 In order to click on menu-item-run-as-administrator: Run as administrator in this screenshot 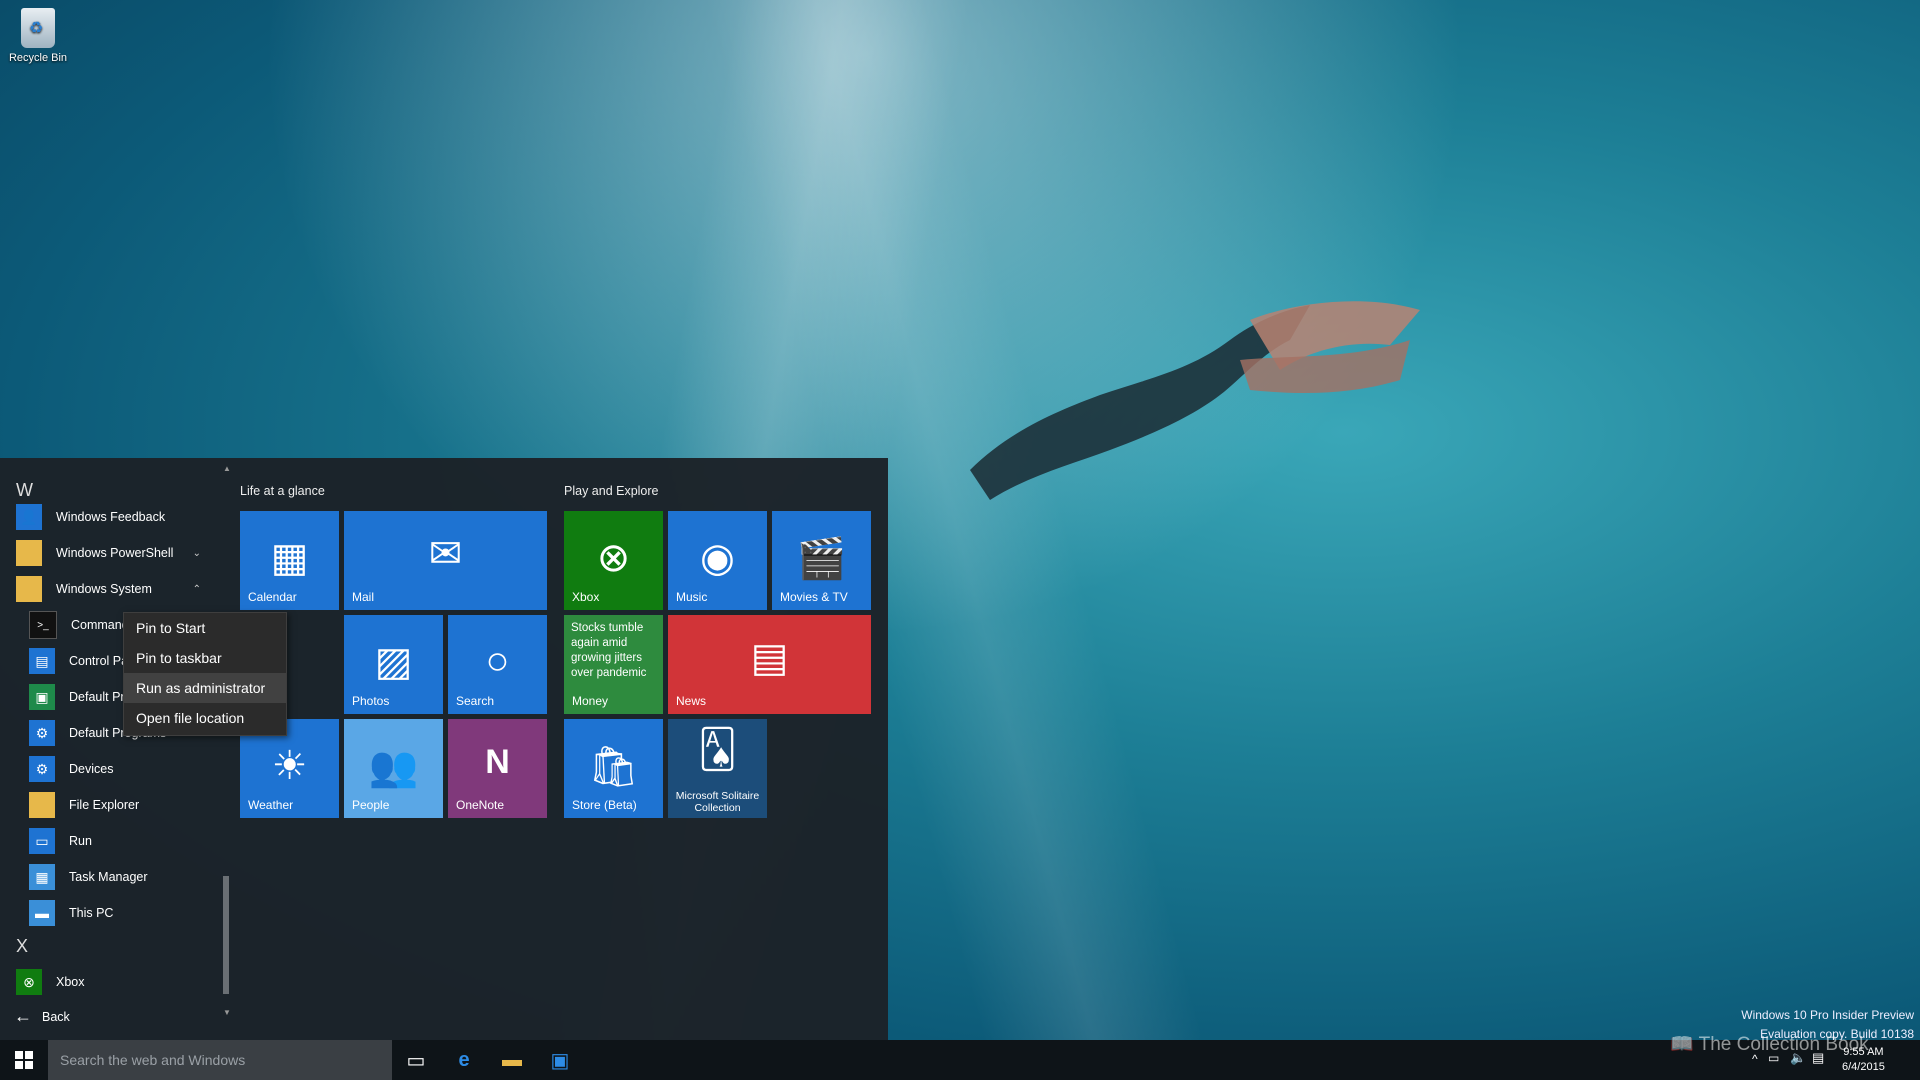, I will do `click(205, 688)`.